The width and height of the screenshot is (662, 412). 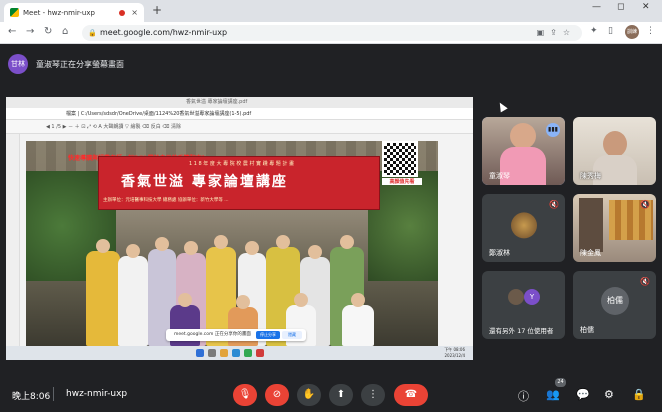 I want to click on tab-close-icon: ×, so click(x=134, y=12).